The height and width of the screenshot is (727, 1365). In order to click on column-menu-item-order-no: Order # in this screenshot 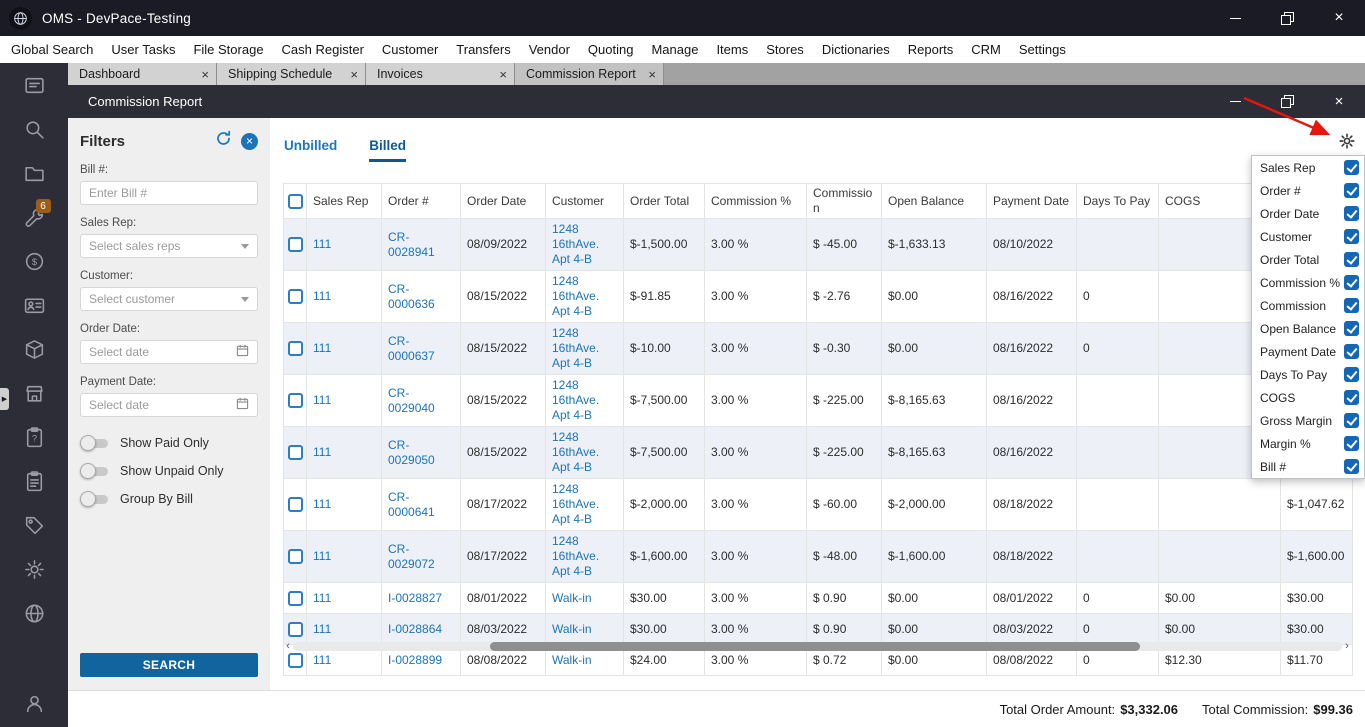, I will do `click(1308, 190)`.